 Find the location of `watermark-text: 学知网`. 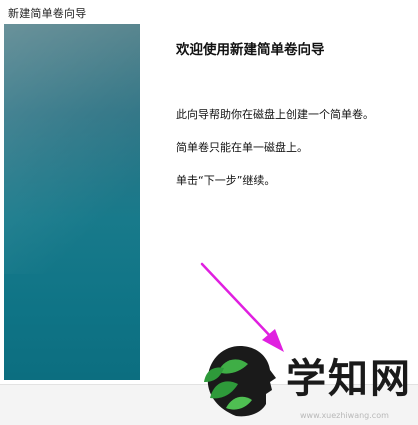

watermark-text: 学知网 is located at coordinates (349, 378).